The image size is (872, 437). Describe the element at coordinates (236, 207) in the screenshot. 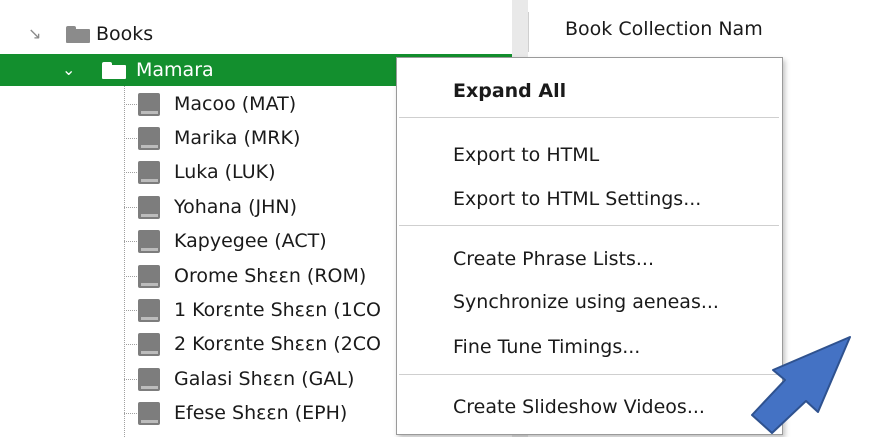

I see `book-label: Yohana (JHN)` at that location.